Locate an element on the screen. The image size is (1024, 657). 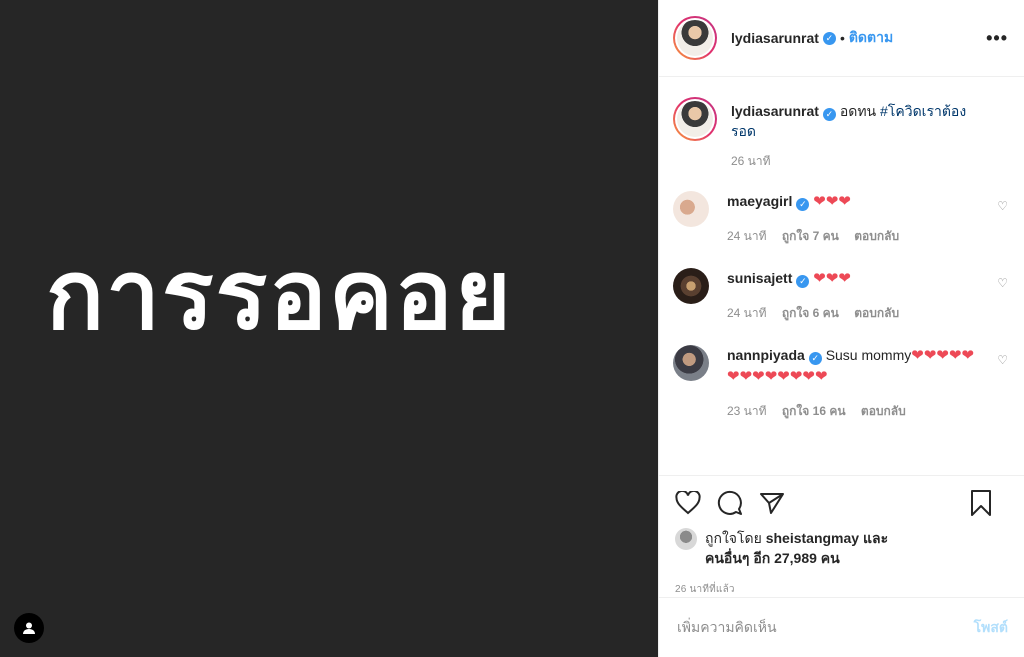
tagged-users-icon is located at coordinates (29, 628).